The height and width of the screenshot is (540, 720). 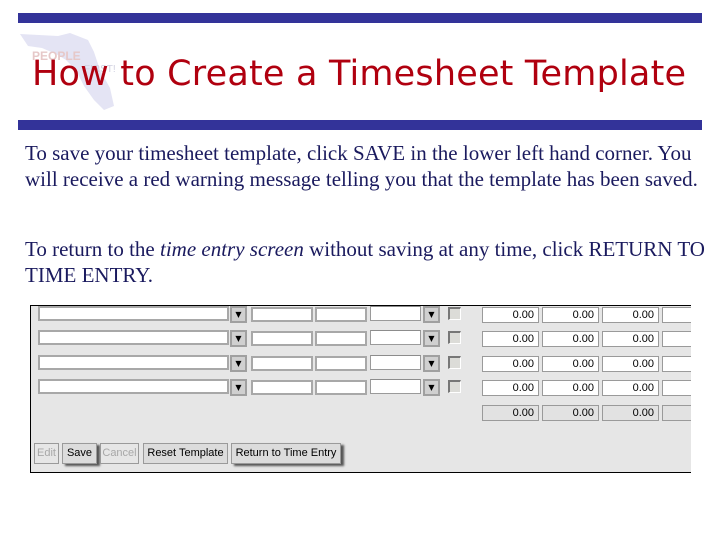 I want to click on return-to-time-entry-button: Return to Time Entry, so click(x=286, y=453).